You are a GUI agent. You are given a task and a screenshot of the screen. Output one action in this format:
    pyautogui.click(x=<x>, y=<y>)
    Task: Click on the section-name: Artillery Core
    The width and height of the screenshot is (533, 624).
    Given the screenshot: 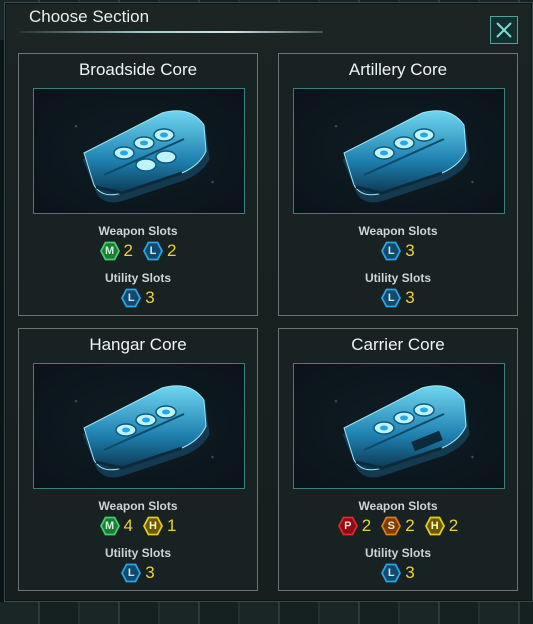 What is the action you would take?
    pyautogui.click(x=398, y=69)
    